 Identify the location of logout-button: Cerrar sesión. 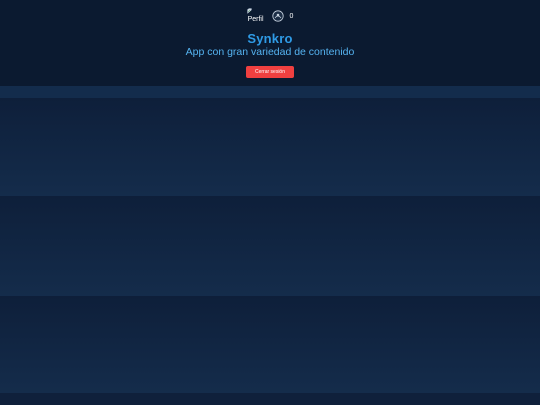
(270, 72).